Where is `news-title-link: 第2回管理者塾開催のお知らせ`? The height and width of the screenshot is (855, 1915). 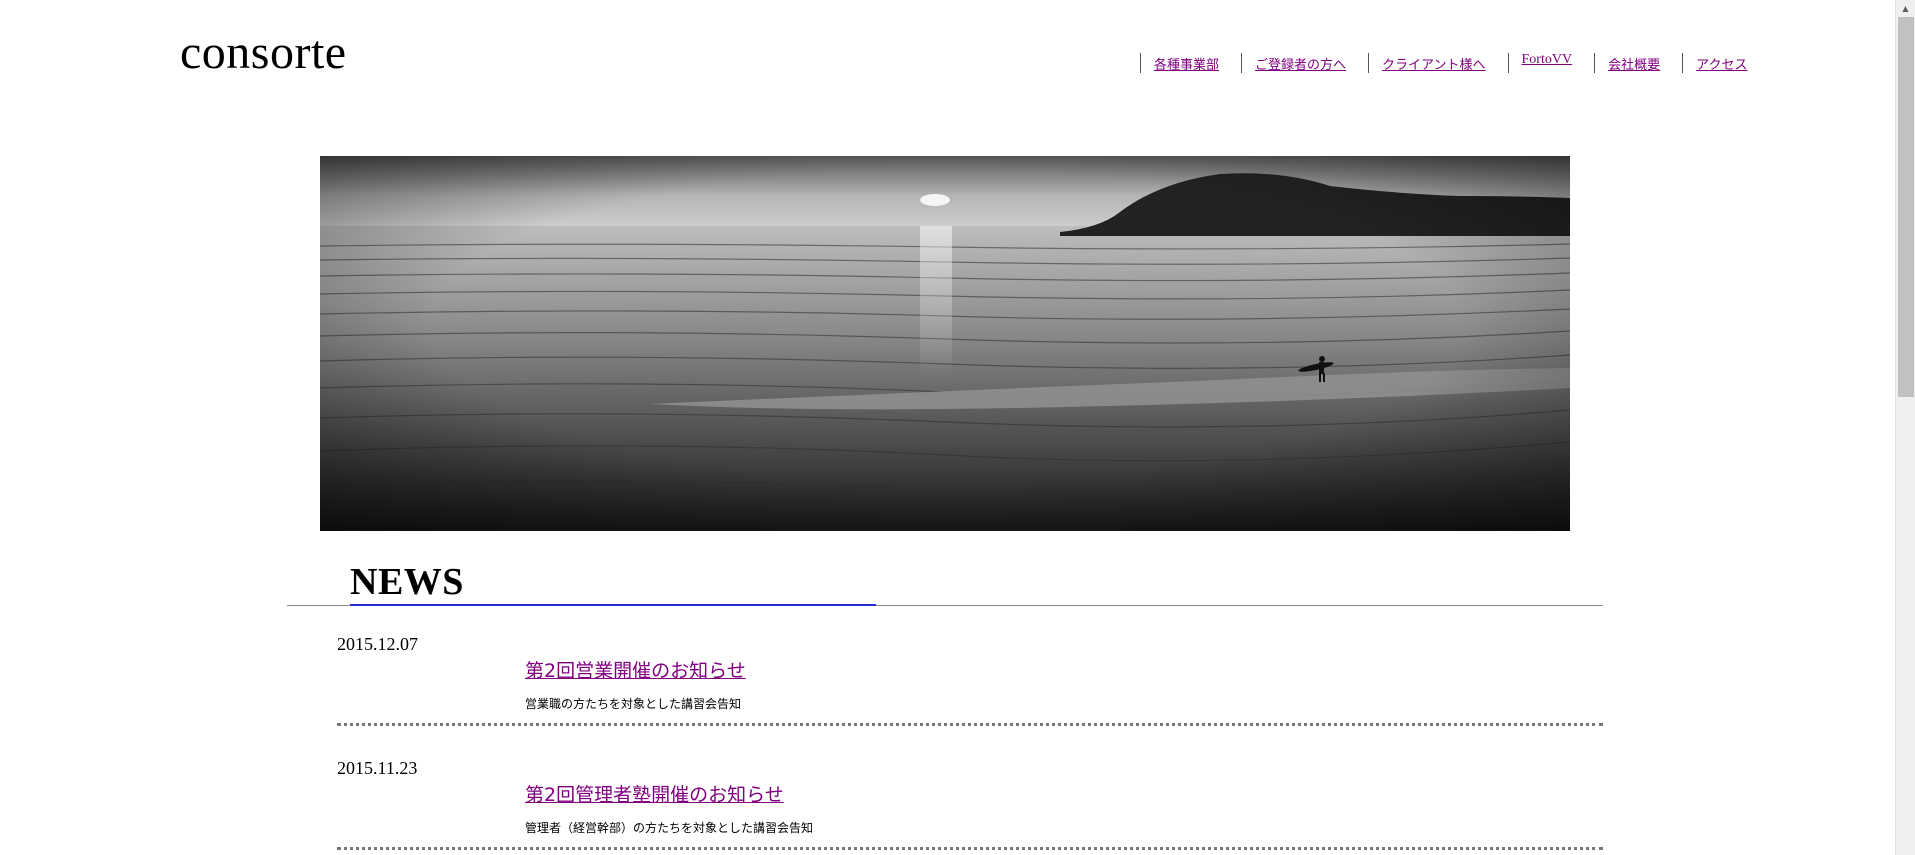 news-title-link: 第2回管理者塾開催のお知らせ is located at coordinates (654, 793).